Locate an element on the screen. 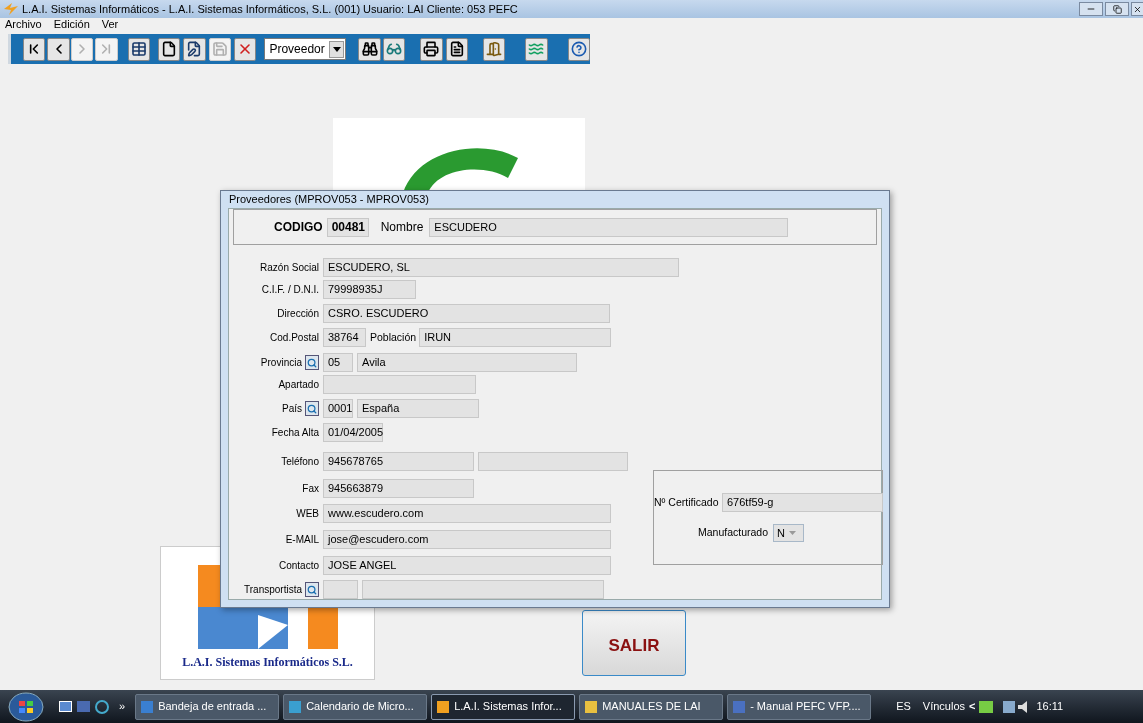  save-icon is located at coordinates (219, 49).